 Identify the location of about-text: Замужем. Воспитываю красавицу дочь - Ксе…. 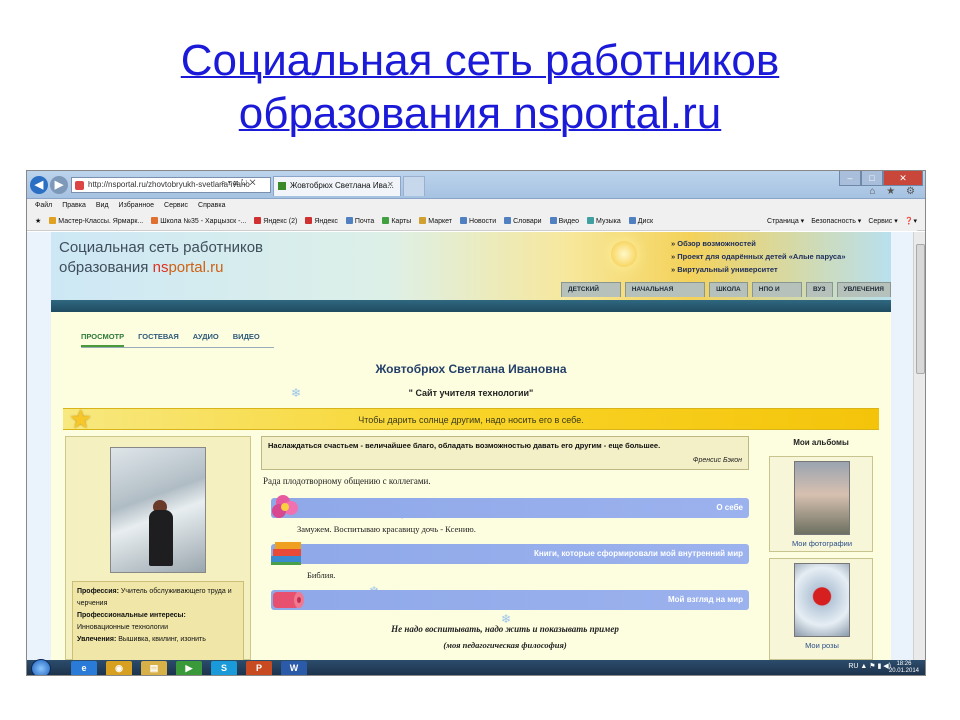
(386, 529).